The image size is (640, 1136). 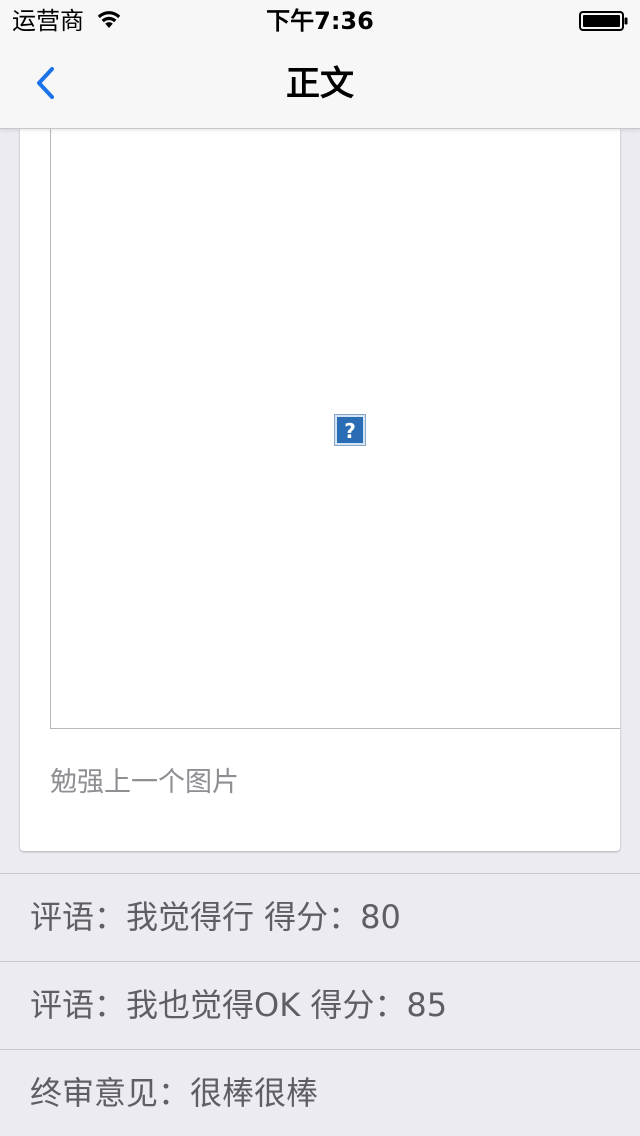 I want to click on list-item: 评语：我也觉得OK 得分：85, so click(x=320, y=1004).